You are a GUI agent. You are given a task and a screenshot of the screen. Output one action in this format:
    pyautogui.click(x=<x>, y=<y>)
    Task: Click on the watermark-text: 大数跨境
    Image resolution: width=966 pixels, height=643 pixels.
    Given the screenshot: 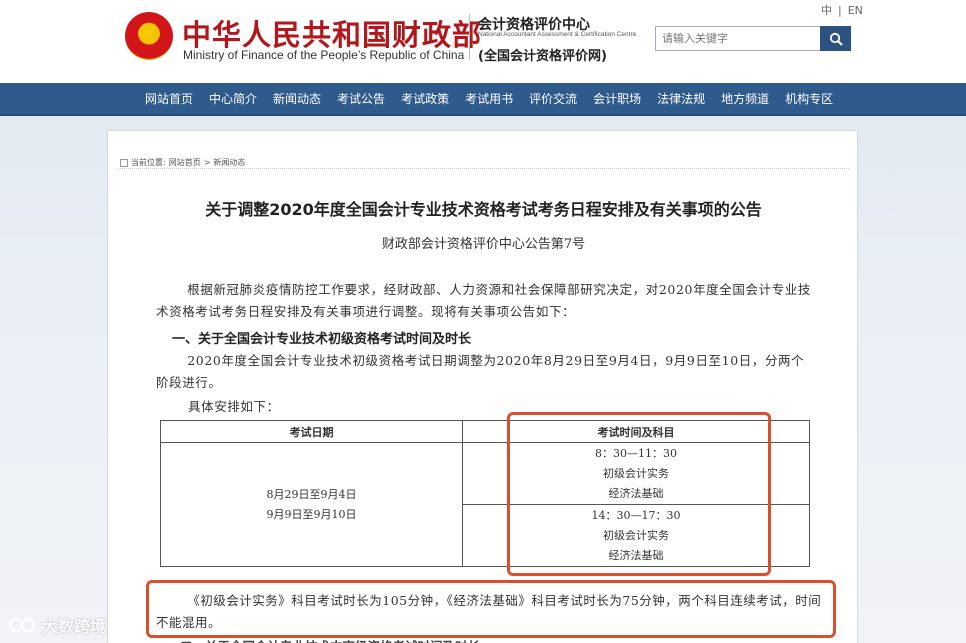 What is the action you would take?
    pyautogui.click(x=74, y=626)
    